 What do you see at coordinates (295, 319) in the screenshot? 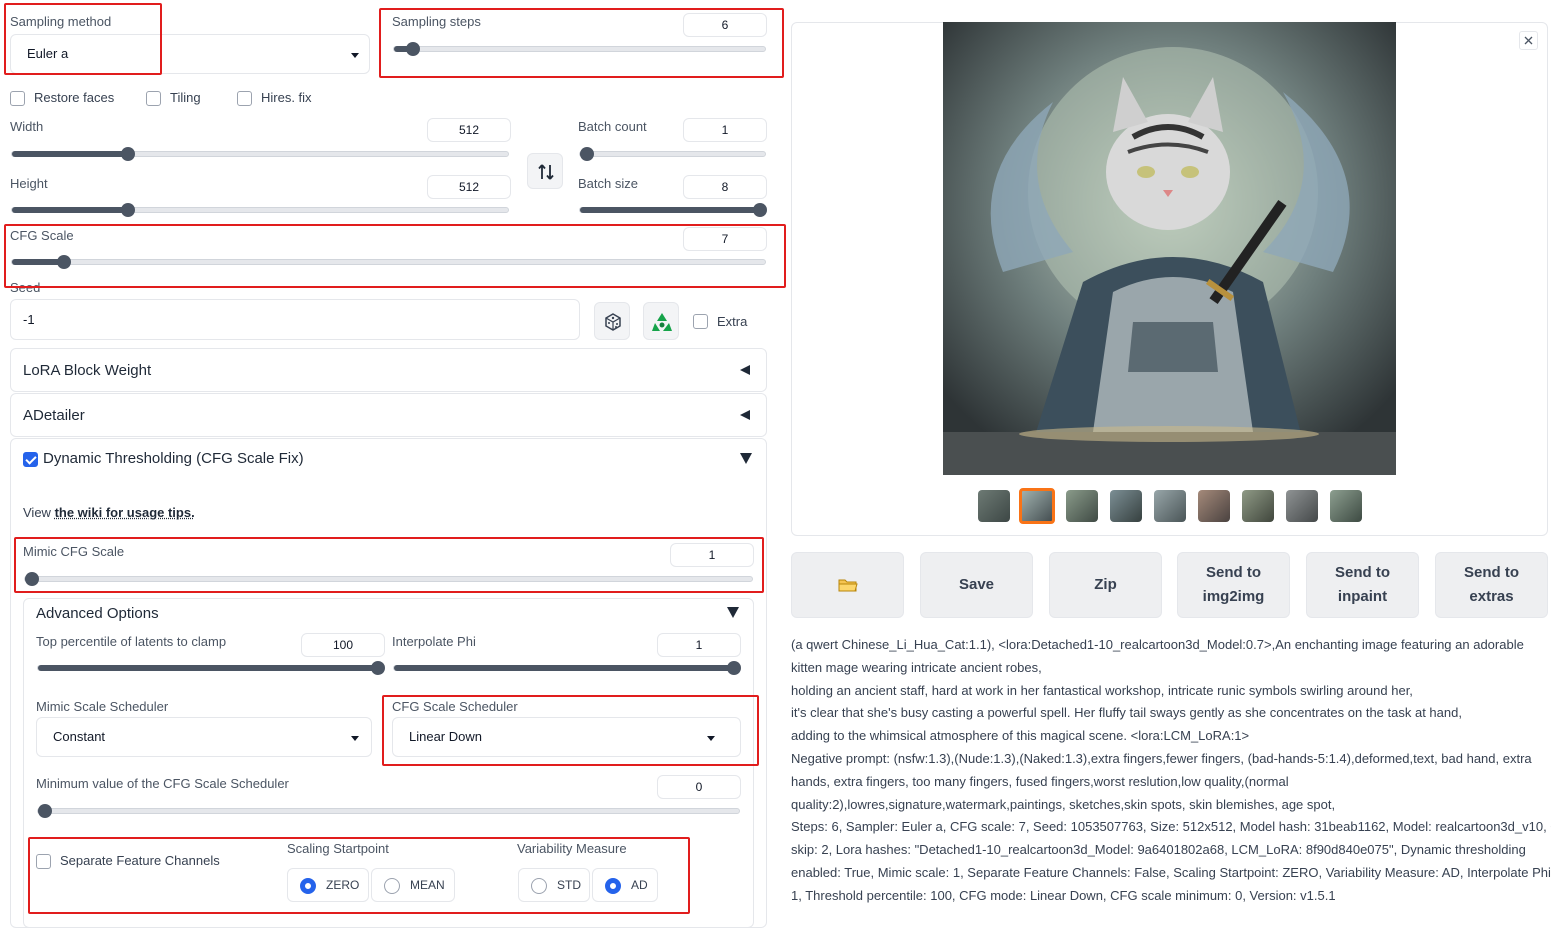
I see `seed-input: -1` at bounding box center [295, 319].